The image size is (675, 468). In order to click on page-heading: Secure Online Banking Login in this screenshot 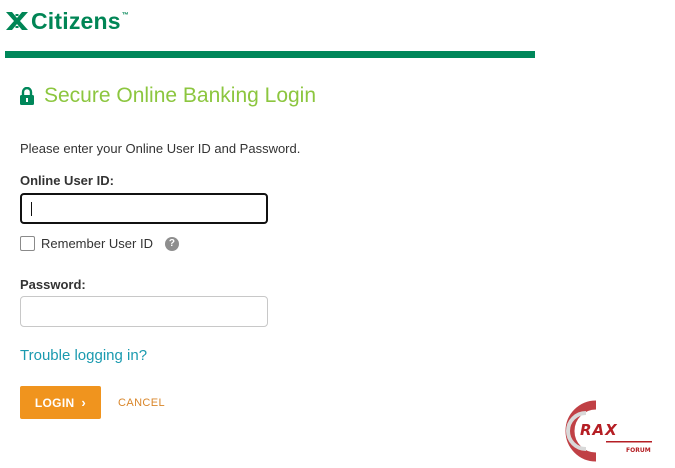, I will do `click(168, 96)`.